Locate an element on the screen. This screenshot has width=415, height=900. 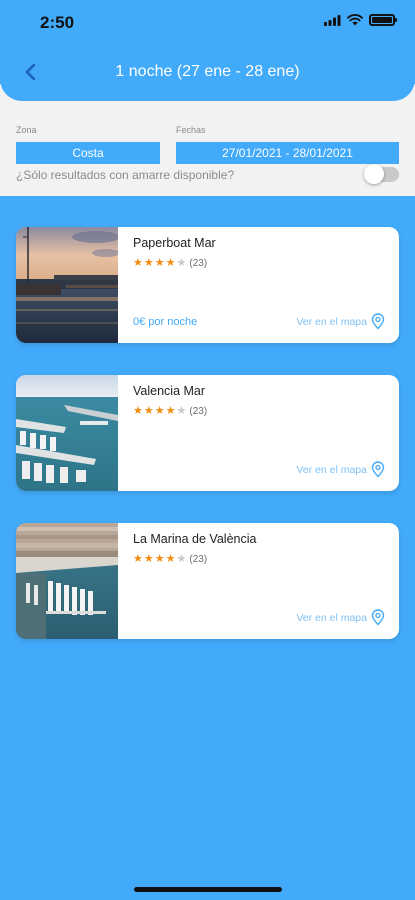
status-time: 2:50 is located at coordinates (57, 22).